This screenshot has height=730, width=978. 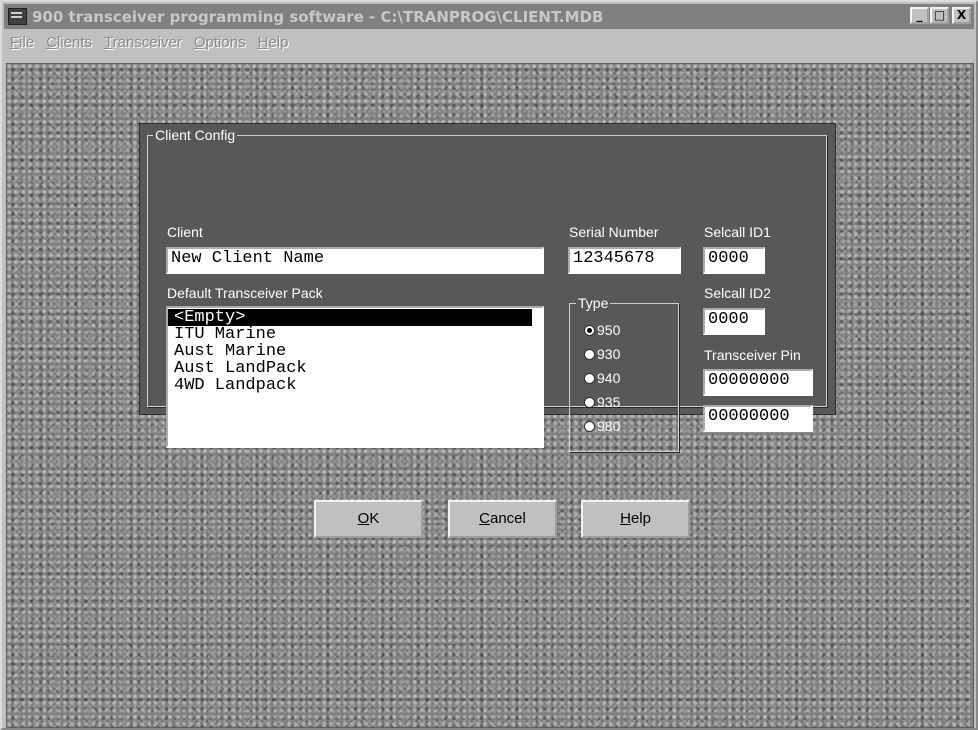 I want to click on type-radio-980: 980, so click(x=602, y=426).